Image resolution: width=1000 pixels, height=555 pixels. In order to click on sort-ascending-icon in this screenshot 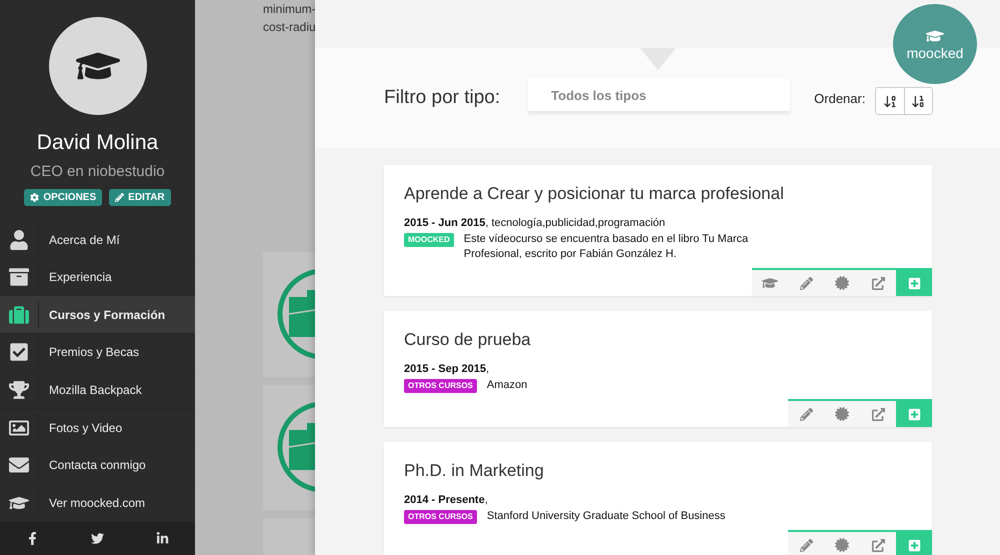, I will do `click(890, 101)`.